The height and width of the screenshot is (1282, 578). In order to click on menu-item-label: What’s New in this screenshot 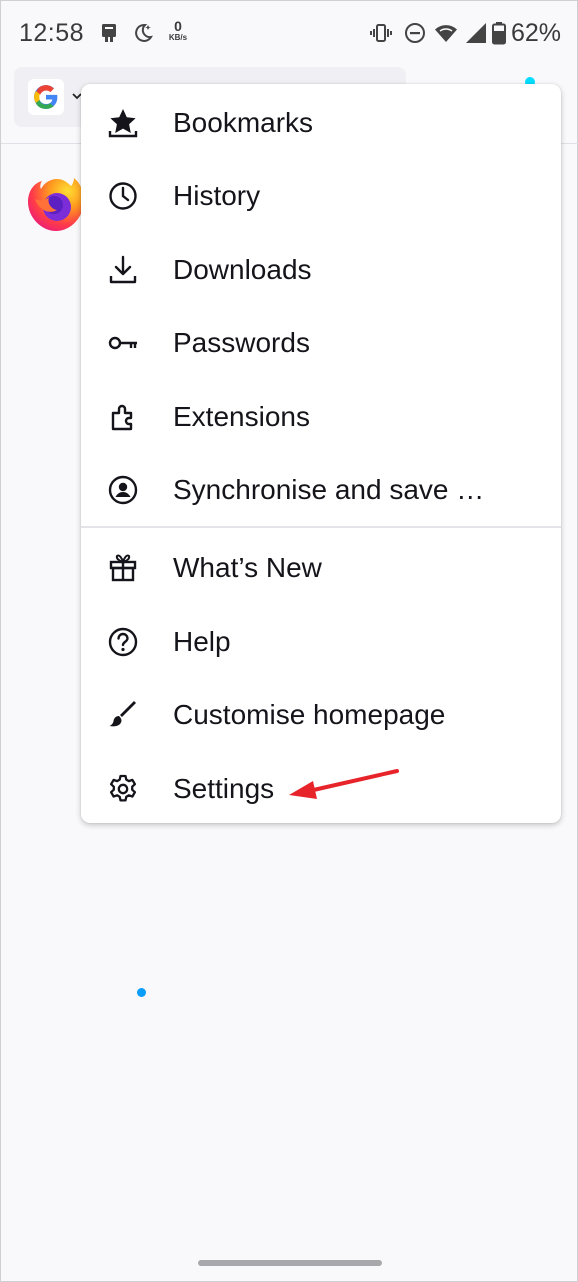, I will do `click(247, 567)`.